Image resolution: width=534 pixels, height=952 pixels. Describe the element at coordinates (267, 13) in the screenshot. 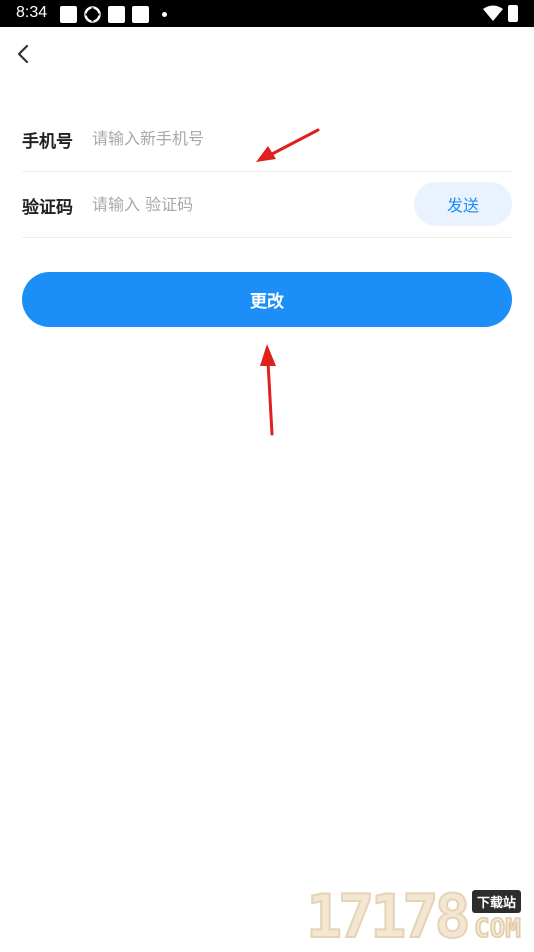

I see `status-bar: 8:34` at that location.